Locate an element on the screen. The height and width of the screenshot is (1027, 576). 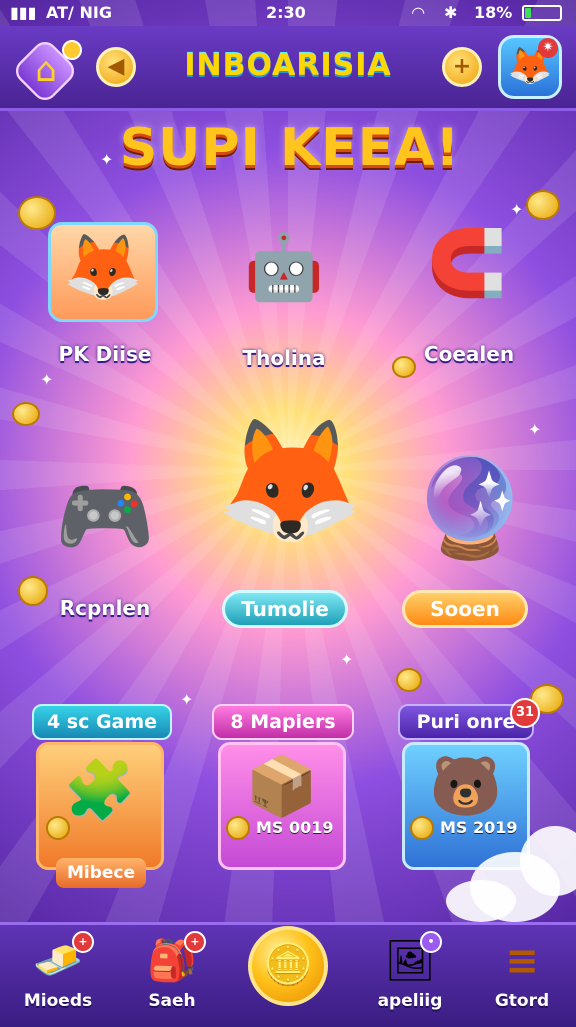
cloud-decoration is located at coordinates (481, 901).